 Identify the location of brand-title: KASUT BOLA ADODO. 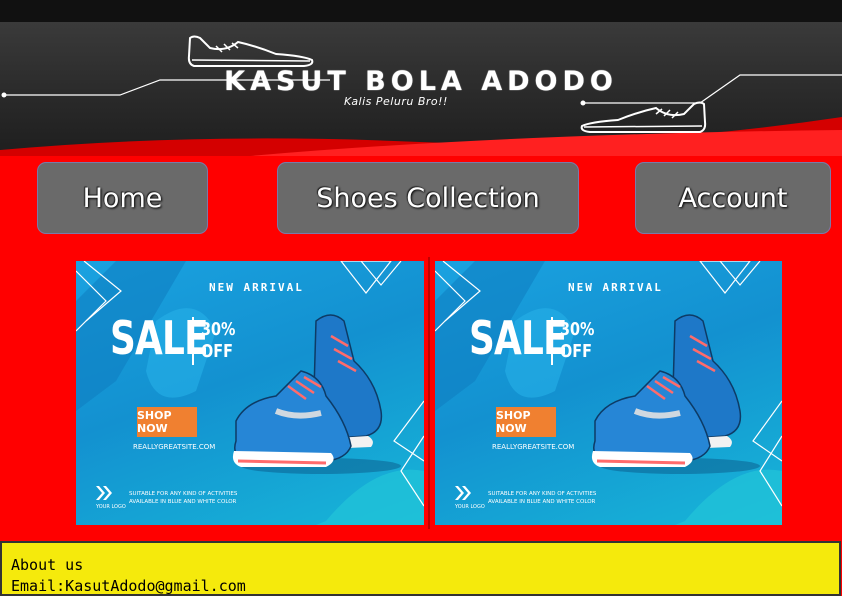
(421, 81).